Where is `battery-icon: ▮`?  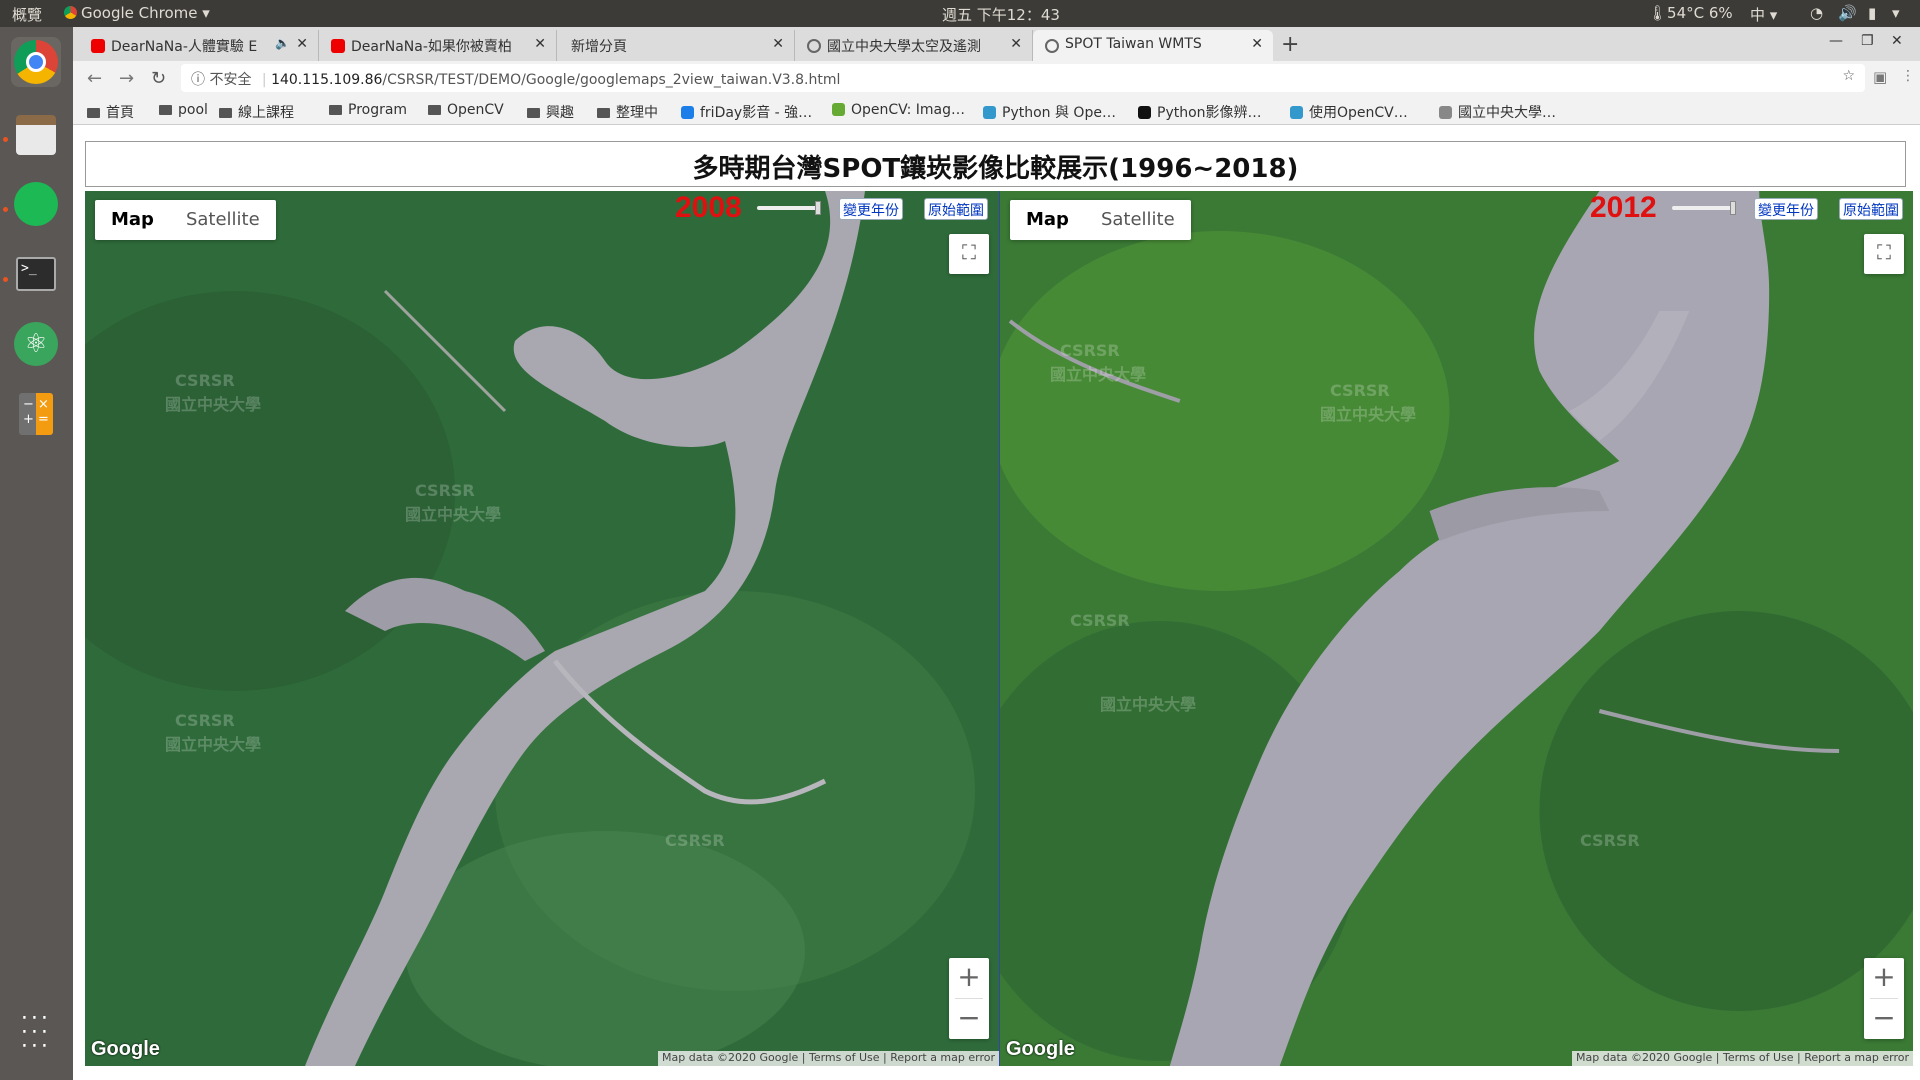
battery-icon: ▮ is located at coordinates (1872, 13).